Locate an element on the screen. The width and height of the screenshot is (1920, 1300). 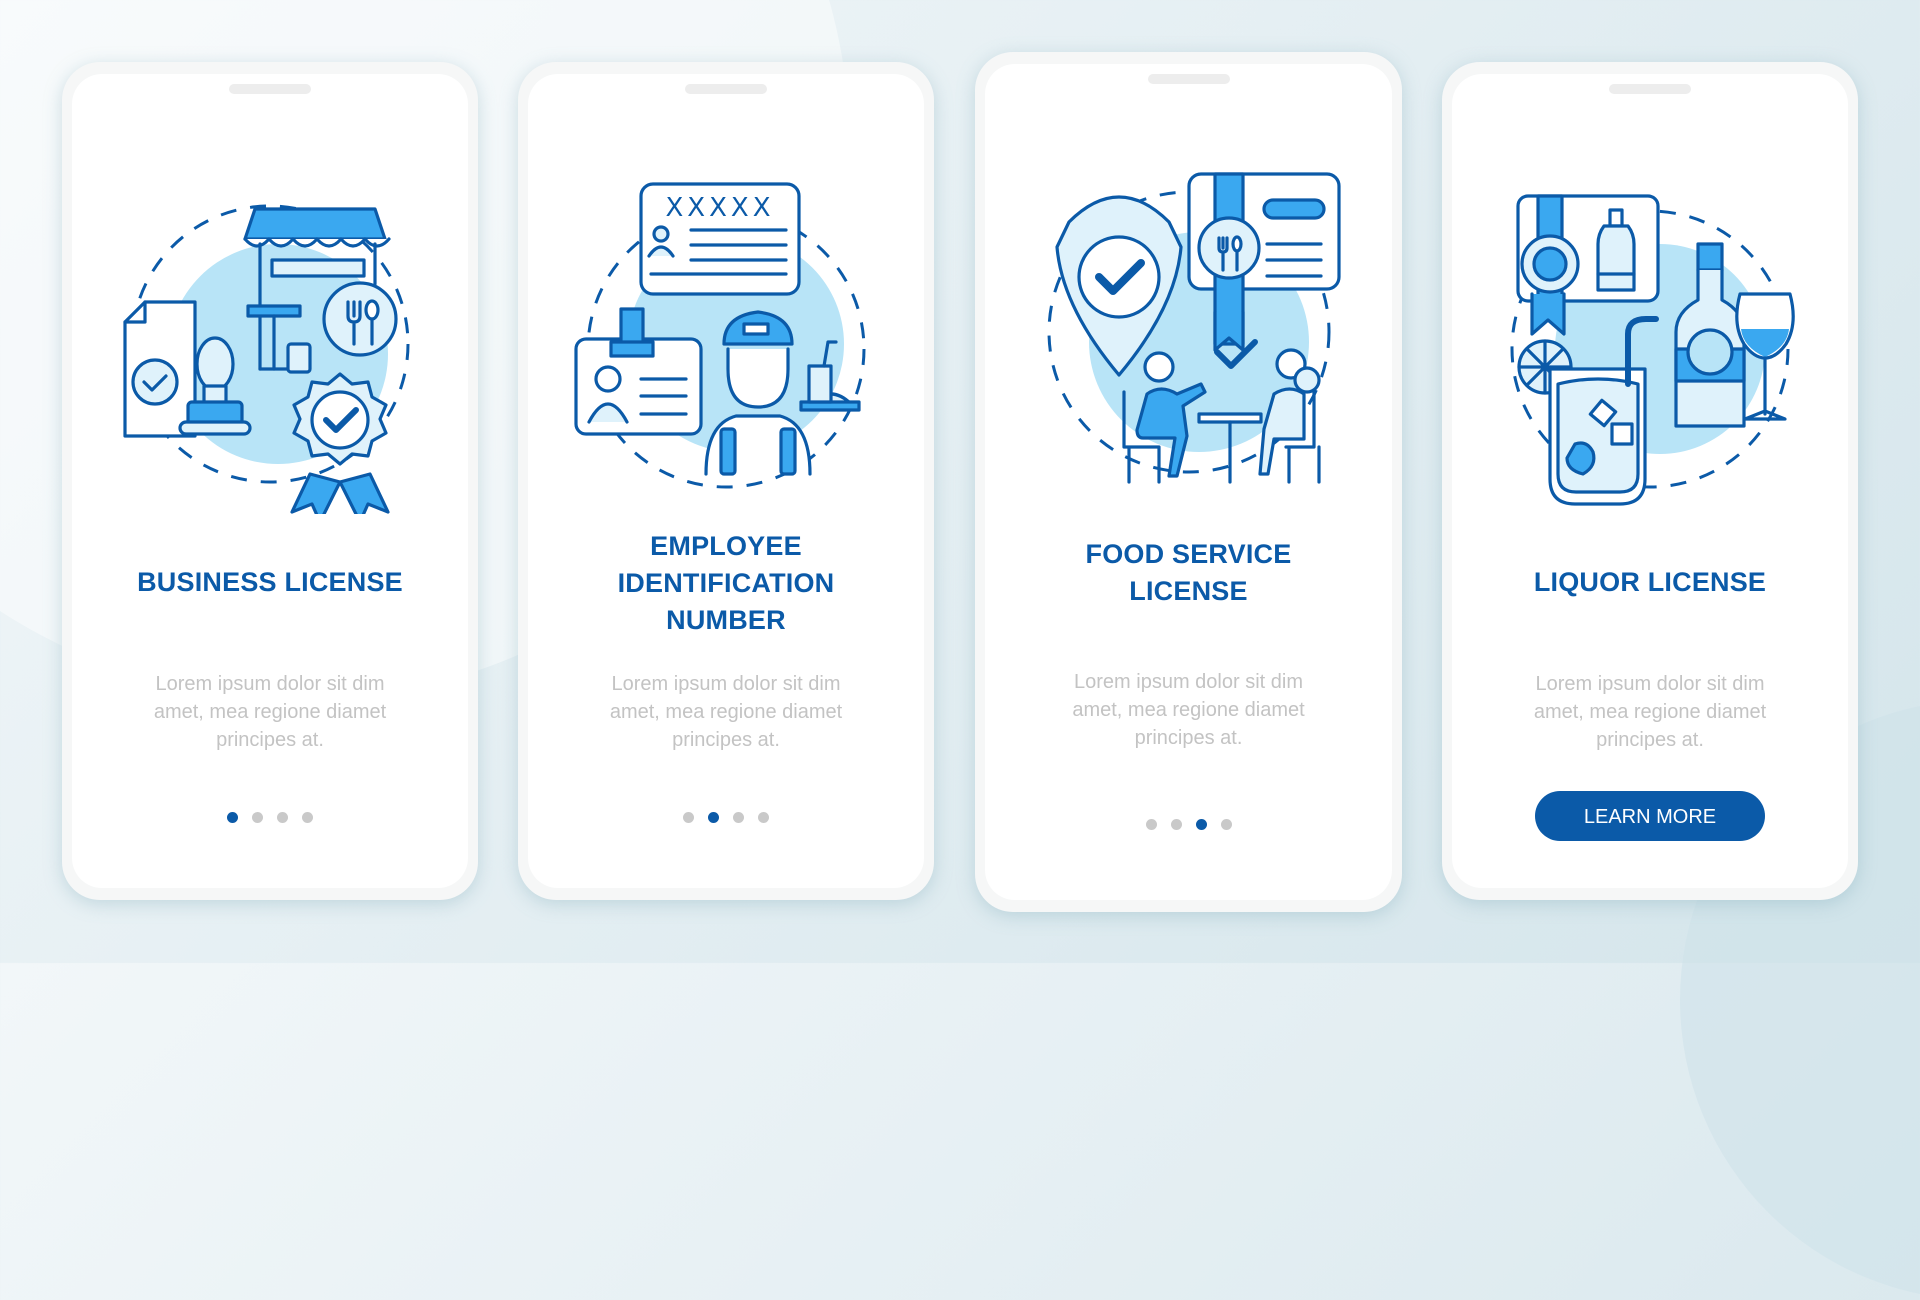
document-check-icon is located at coordinates (160, 369).